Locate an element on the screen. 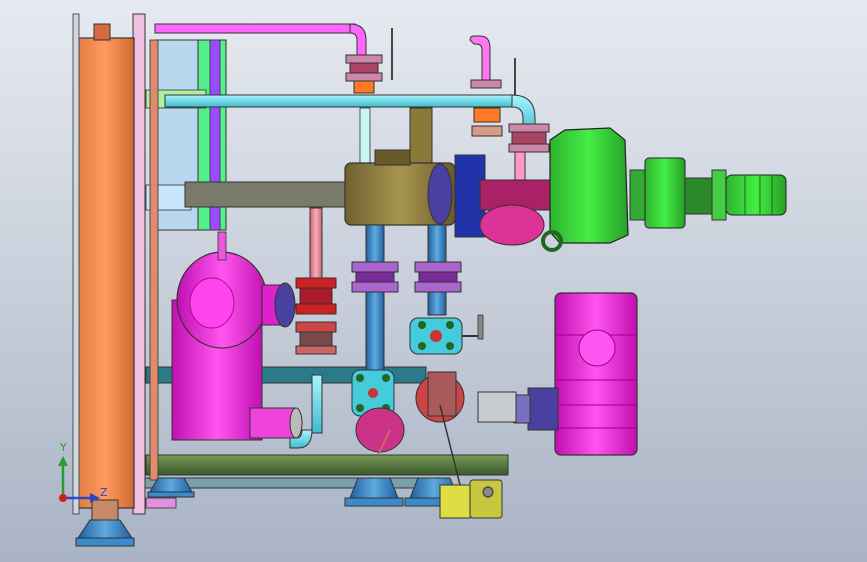 This screenshot has width=867, height=562. triad-y-label: Y is located at coordinates (63, 447).